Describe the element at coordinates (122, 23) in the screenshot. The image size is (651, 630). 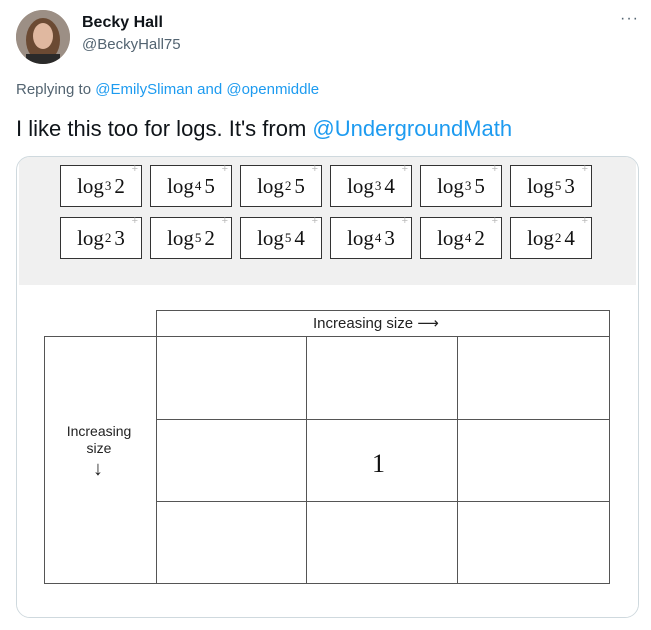
I see `author-name: Becky Hall` at that location.